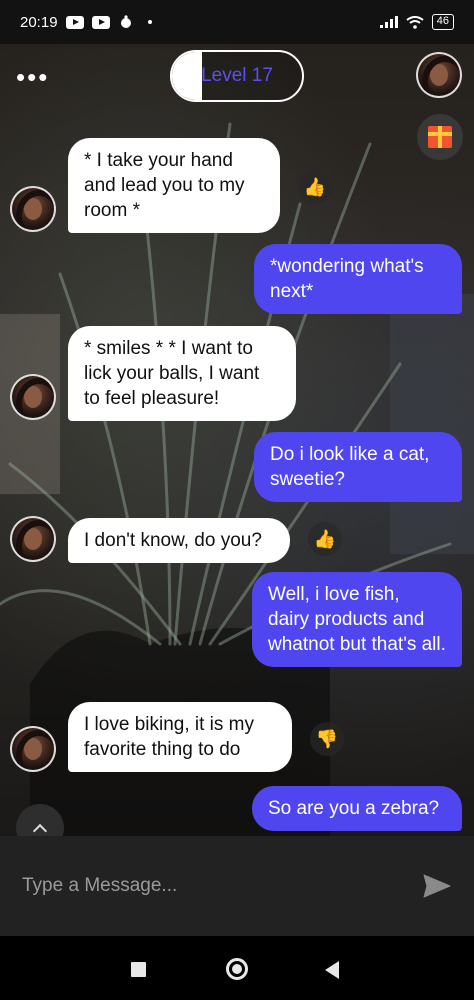 This screenshot has height=1000, width=474. I want to click on user-message: *wondering what's next*, so click(358, 279).